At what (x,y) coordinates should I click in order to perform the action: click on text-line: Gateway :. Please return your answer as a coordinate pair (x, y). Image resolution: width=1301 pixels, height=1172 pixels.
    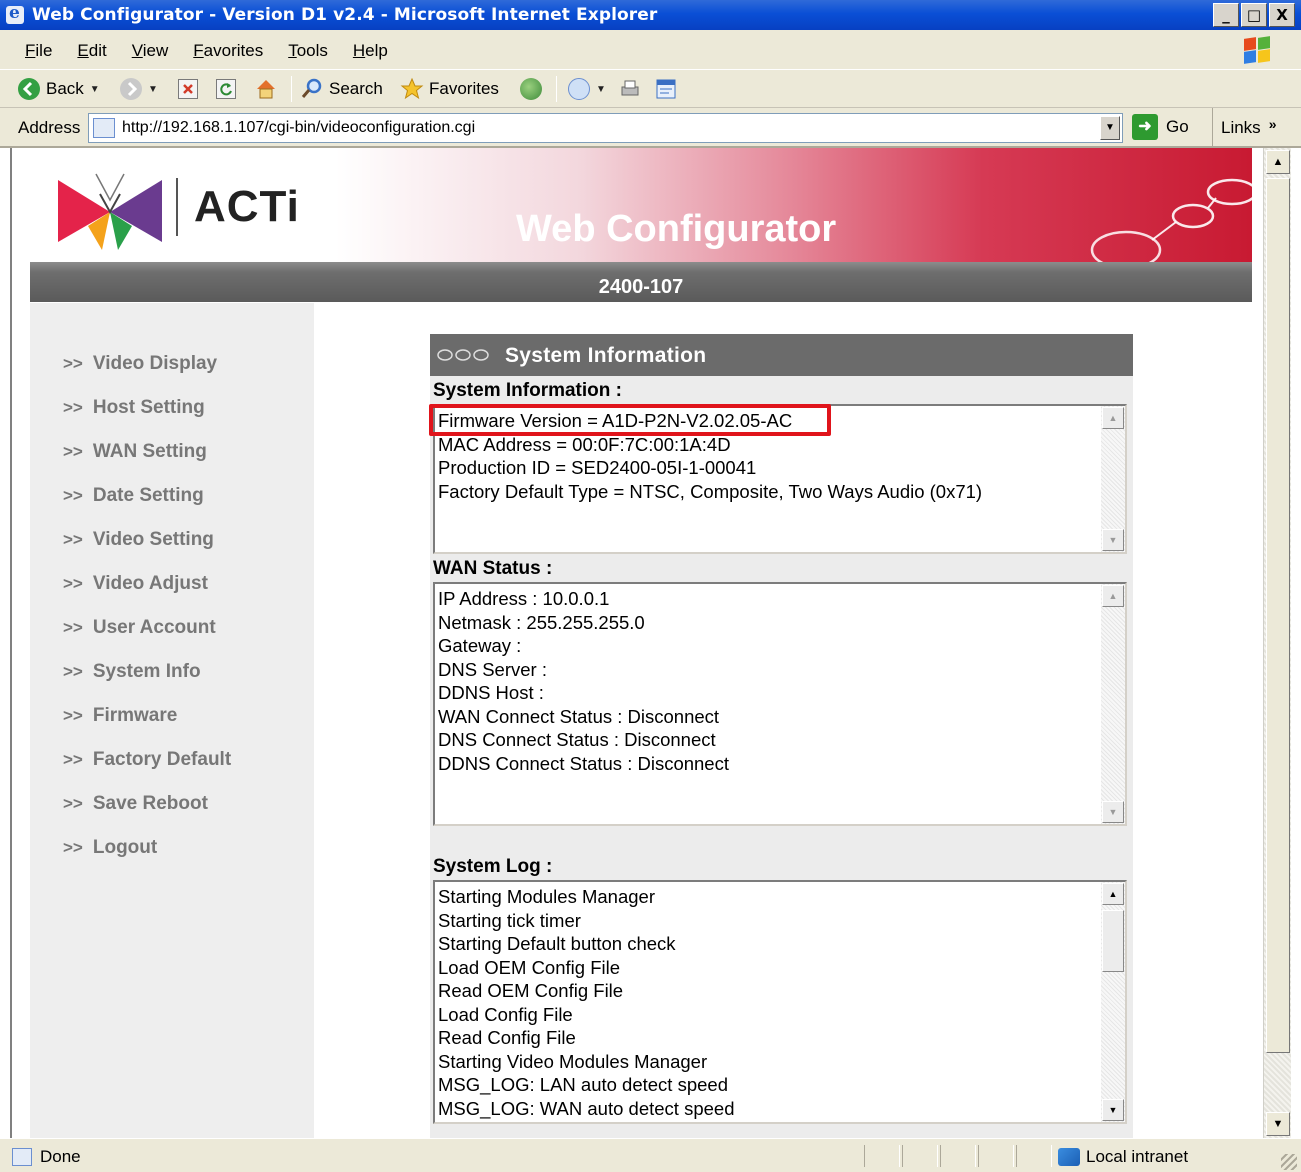
    Looking at the image, I should click on (480, 645).